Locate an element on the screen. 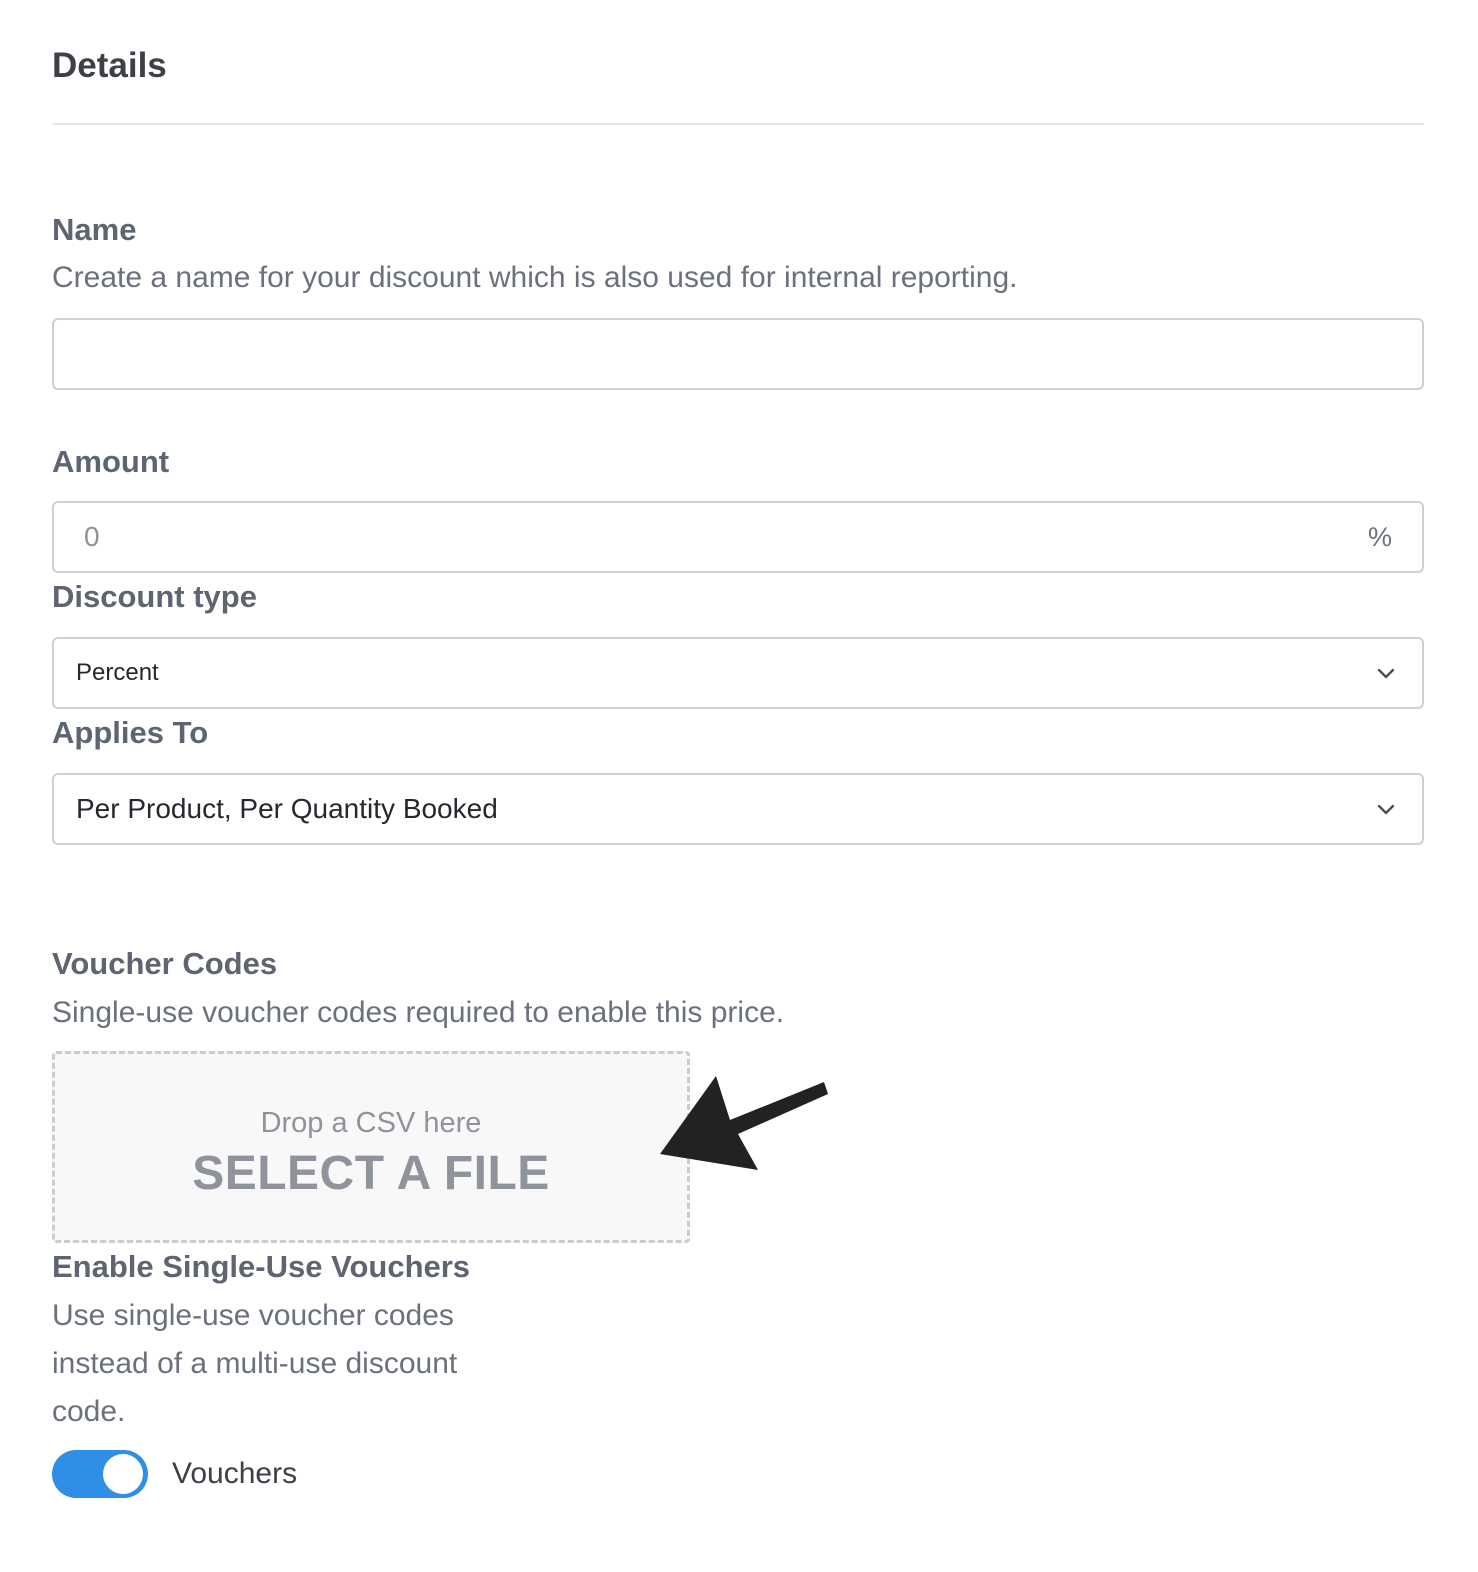  amount-field: % is located at coordinates (738, 537).